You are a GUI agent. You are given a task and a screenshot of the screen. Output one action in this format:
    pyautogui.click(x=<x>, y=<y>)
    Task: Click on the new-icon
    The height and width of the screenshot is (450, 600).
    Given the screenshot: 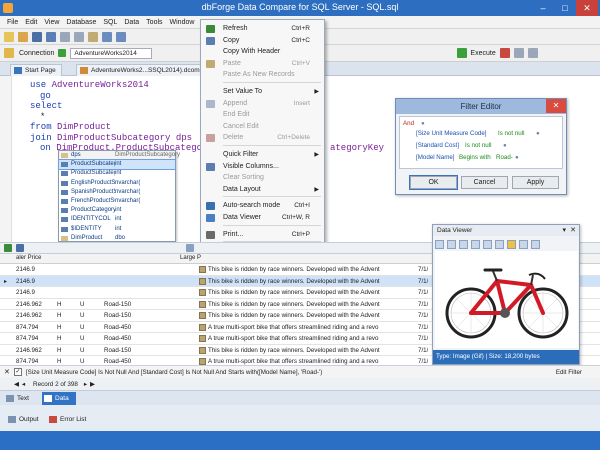 What is the action you would take?
    pyautogui.click(x=9, y=36)
    